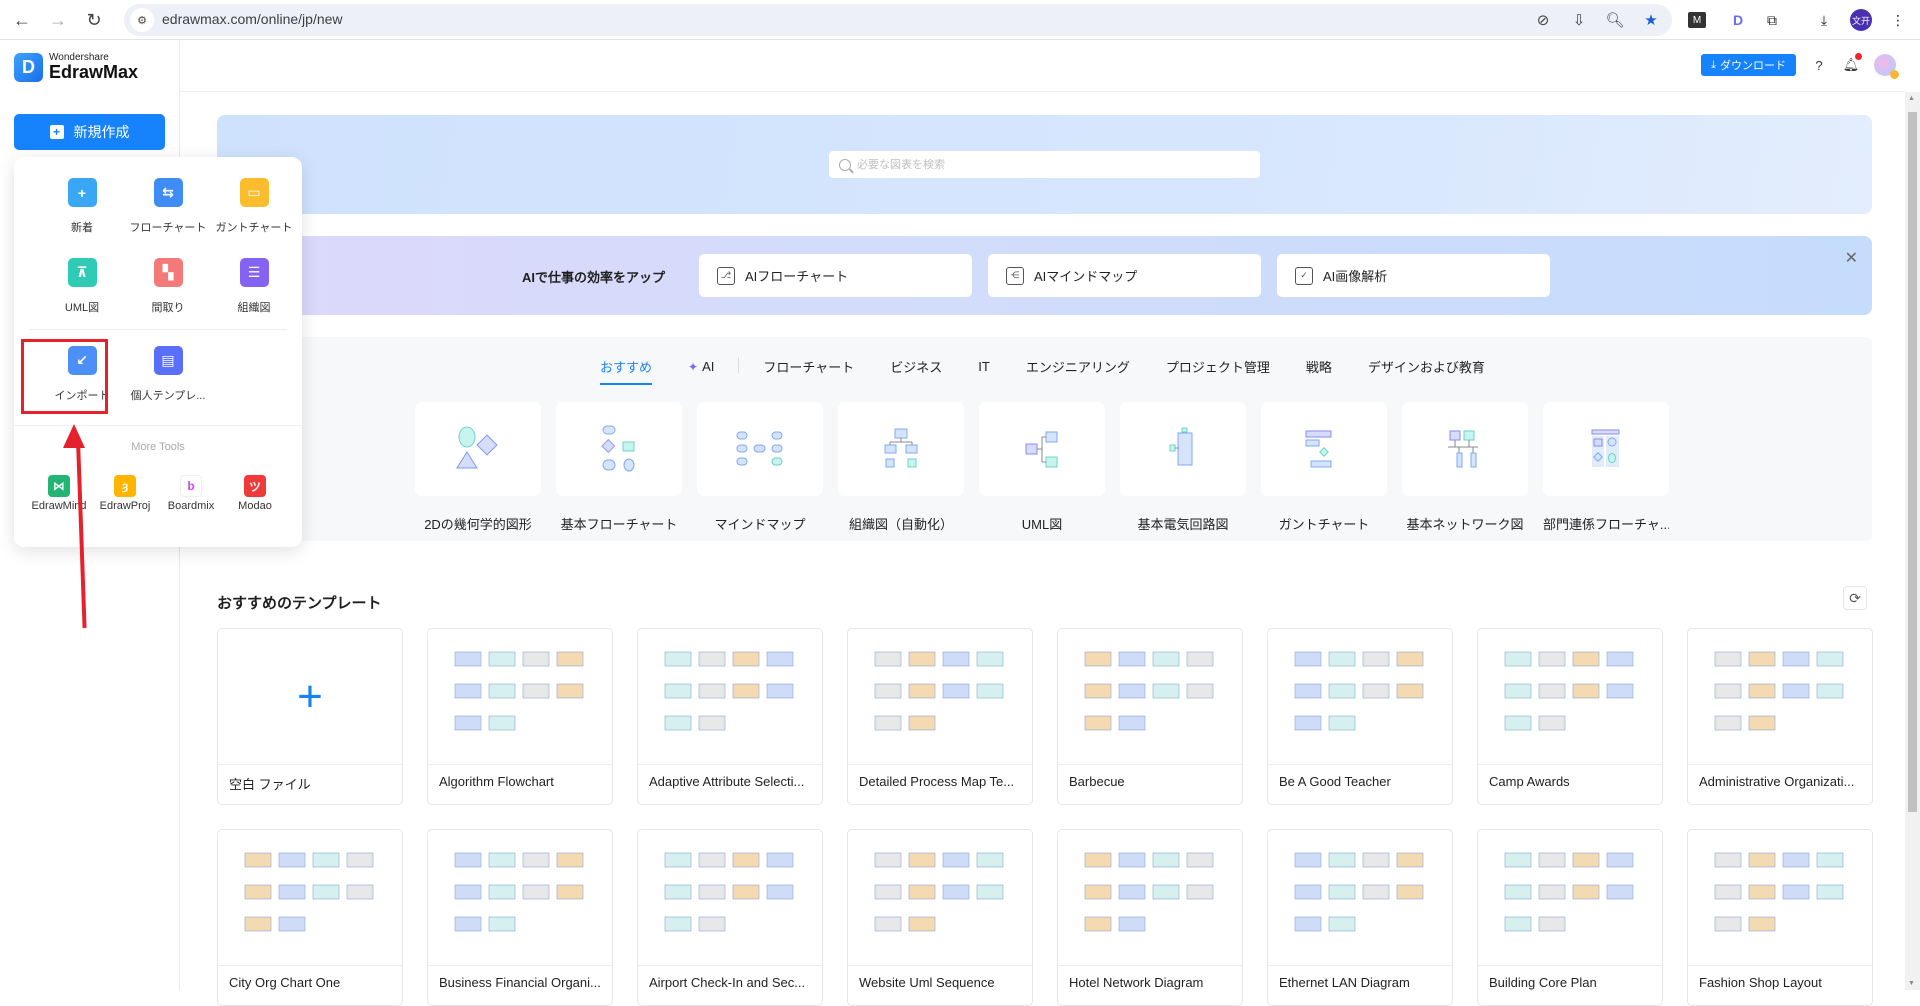  I want to click on page-scrollbar: ▲ ▼, so click(1912, 541).